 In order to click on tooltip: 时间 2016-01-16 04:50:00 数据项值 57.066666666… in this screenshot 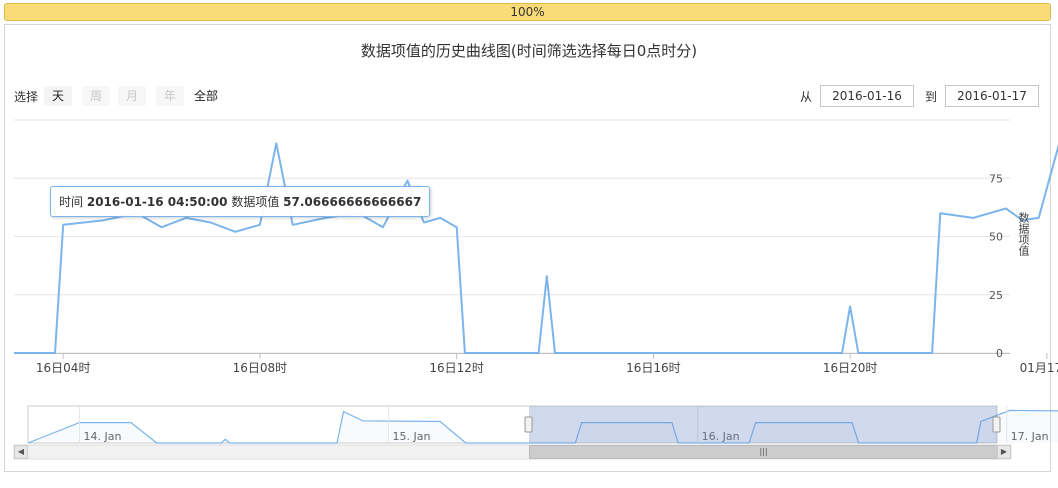, I will do `click(240, 201)`.